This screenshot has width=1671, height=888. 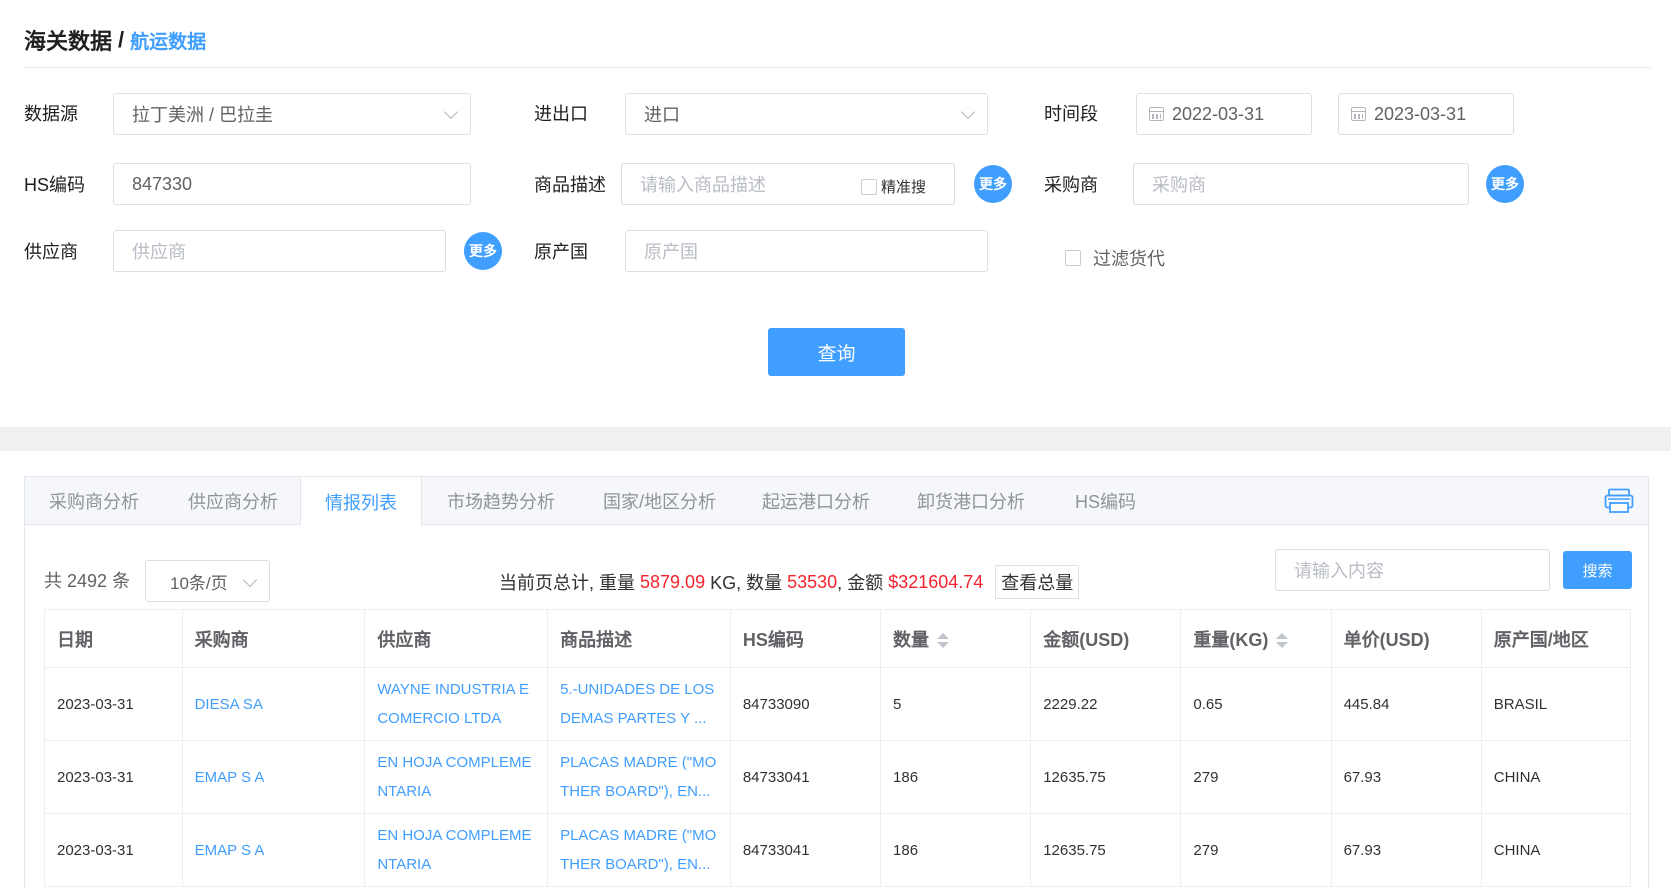 I want to click on import-export-value: 进口, so click(x=662, y=115).